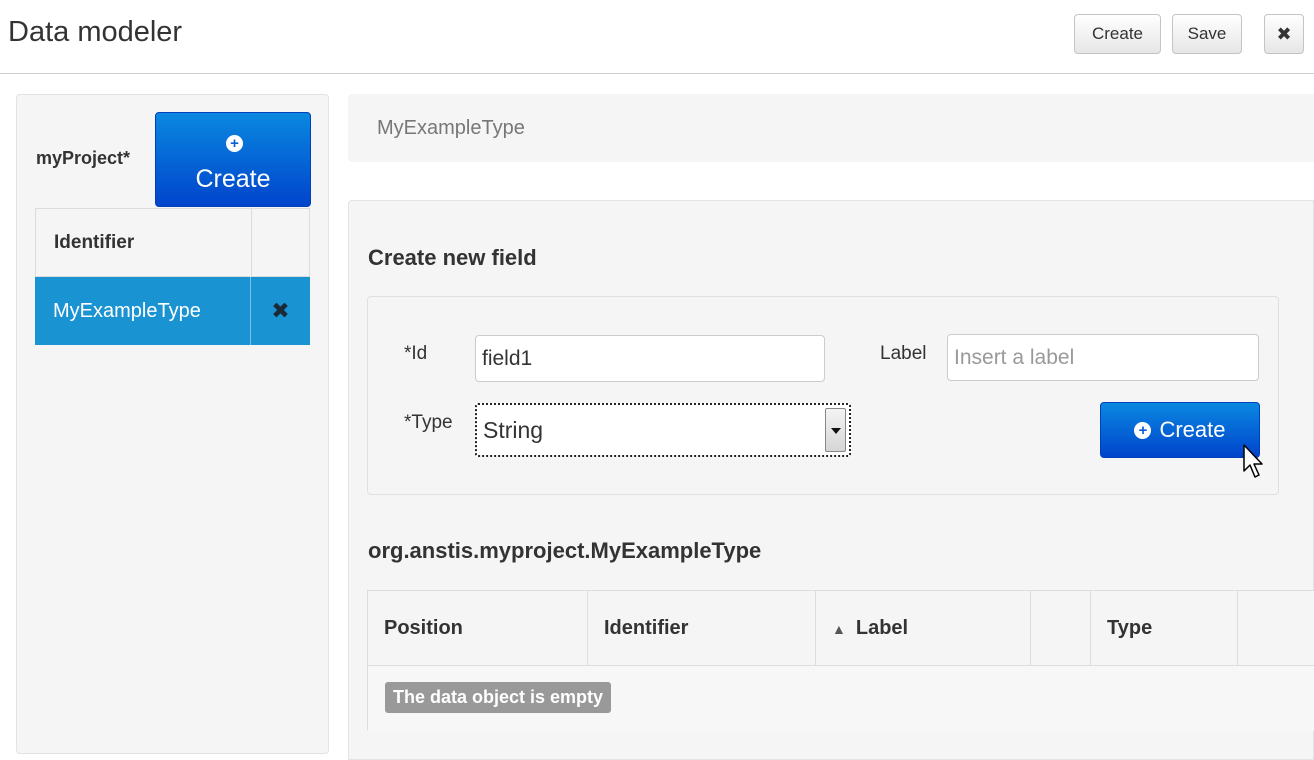 Image resolution: width=1314 pixels, height=760 pixels. I want to click on fields-table-body: The data object is empty, so click(841, 698).